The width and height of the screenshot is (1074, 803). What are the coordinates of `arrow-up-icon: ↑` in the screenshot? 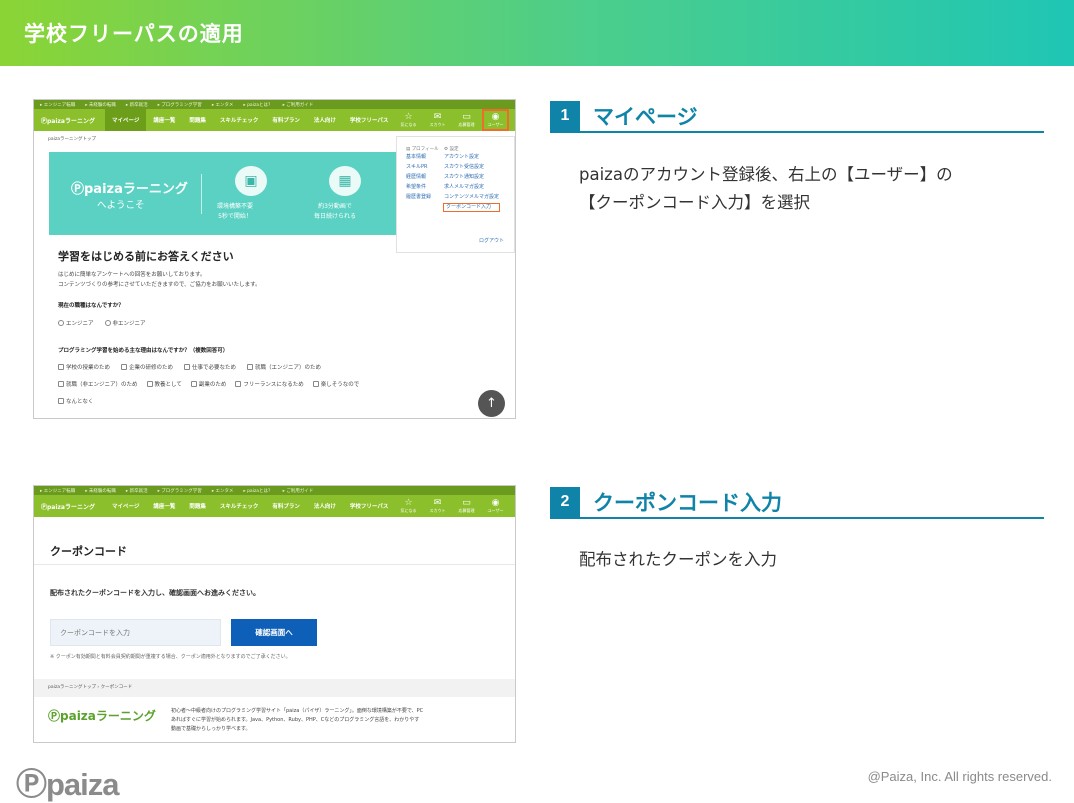 It's located at (491, 403).